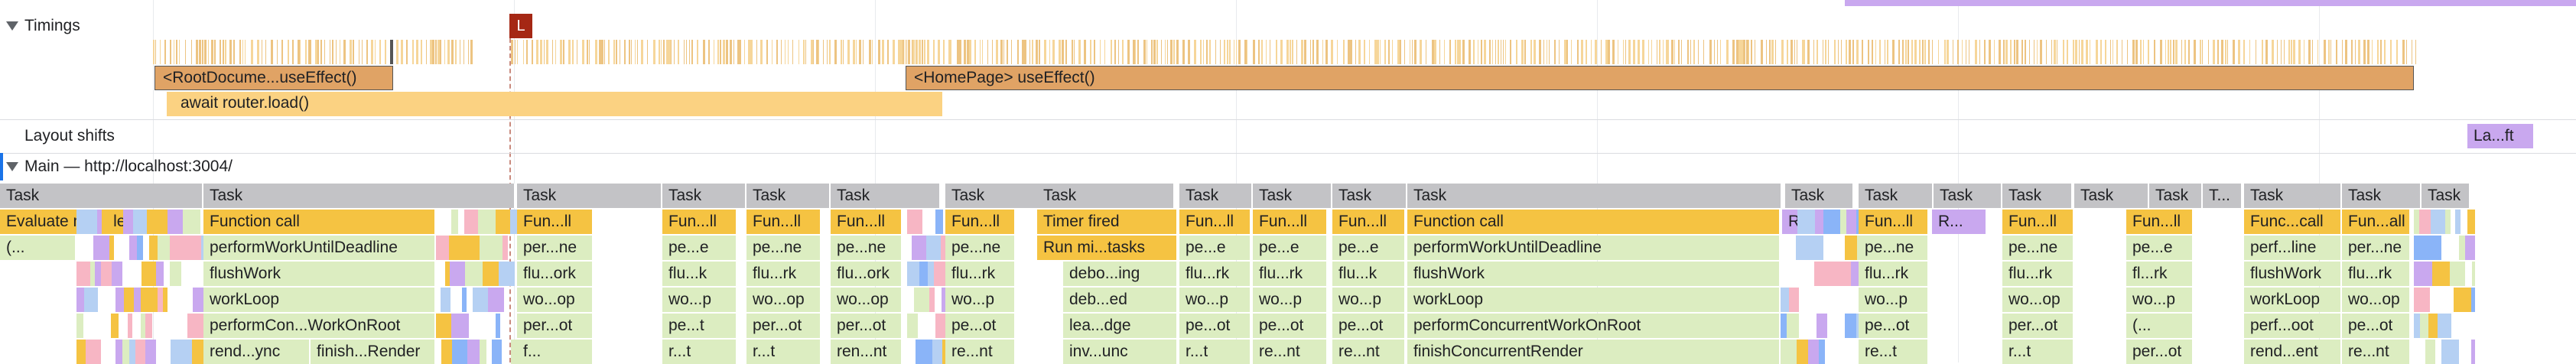  I want to click on flame-call: re...nt, so click(1369, 352).